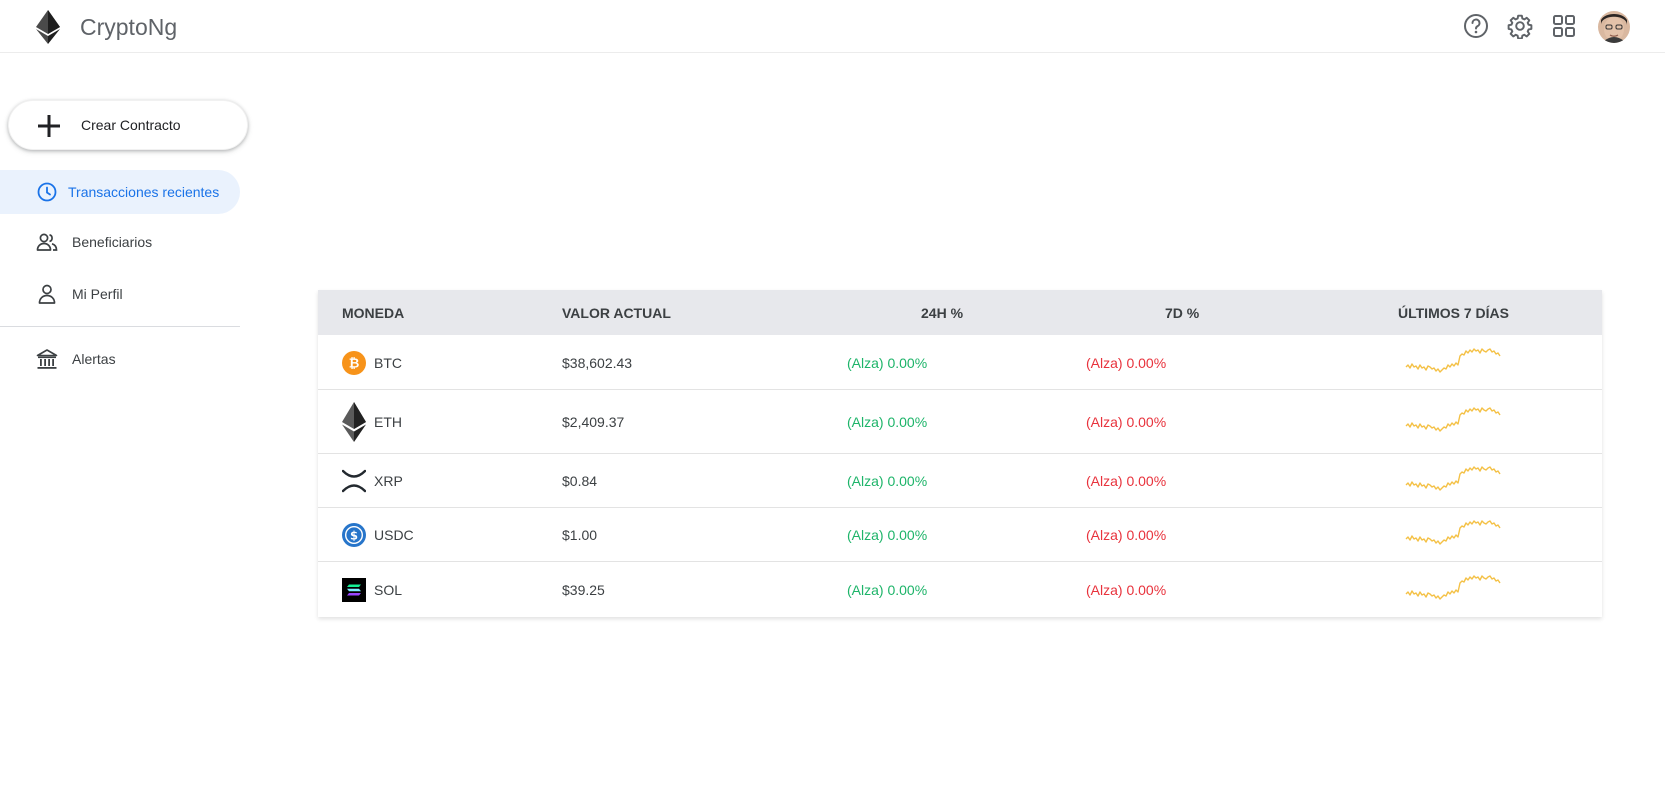  Describe the element at coordinates (48, 27) in the screenshot. I see `ethereum-logo-icon` at that location.